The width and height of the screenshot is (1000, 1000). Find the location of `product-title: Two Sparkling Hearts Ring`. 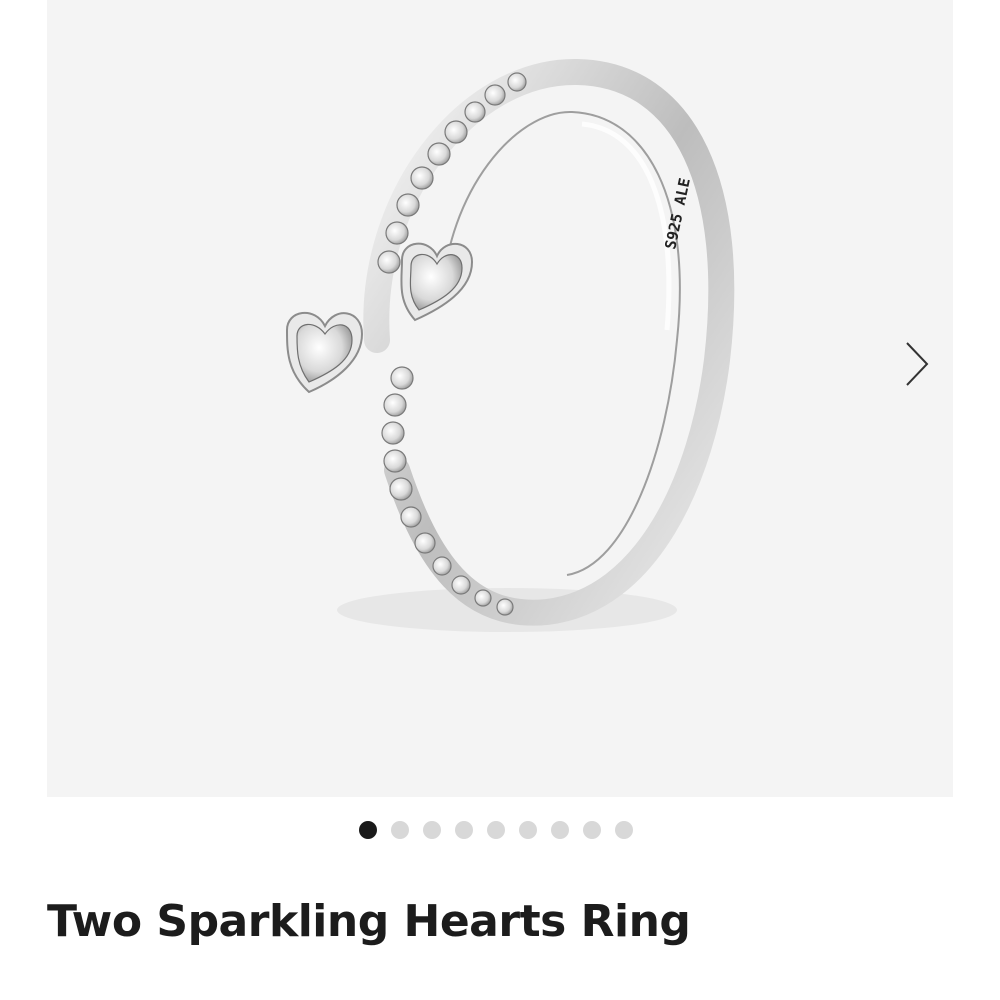

product-title: Two Sparkling Hearts Ring is located at coordinates (369, 921).